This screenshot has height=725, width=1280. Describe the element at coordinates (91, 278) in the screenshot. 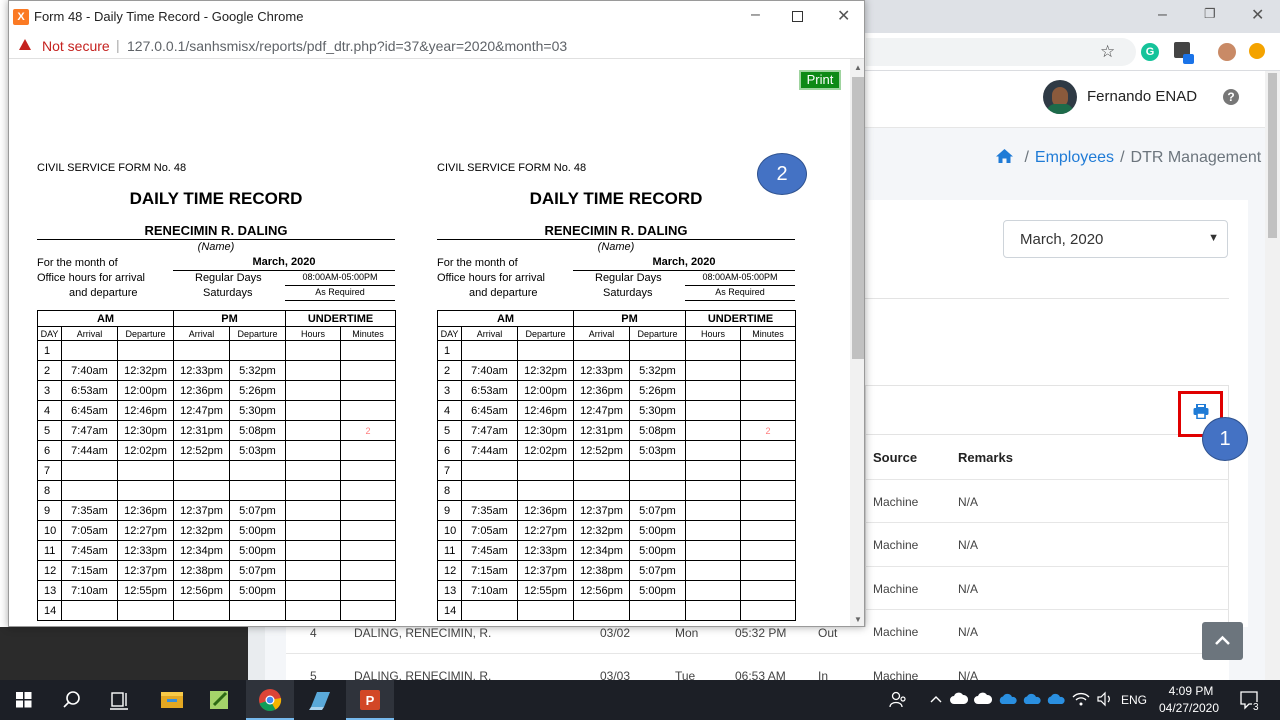

I see `office-hours-label: Office hours for arrival` at that location.